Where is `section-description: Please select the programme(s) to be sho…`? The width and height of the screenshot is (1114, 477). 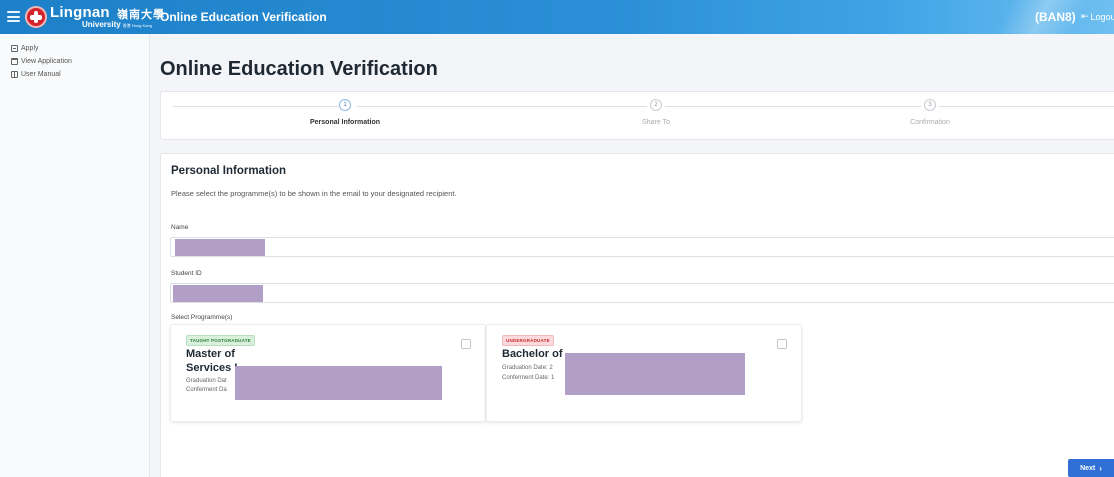 section-description: Please select the programme(s) to be sho… is located at coordinates (314, 193).